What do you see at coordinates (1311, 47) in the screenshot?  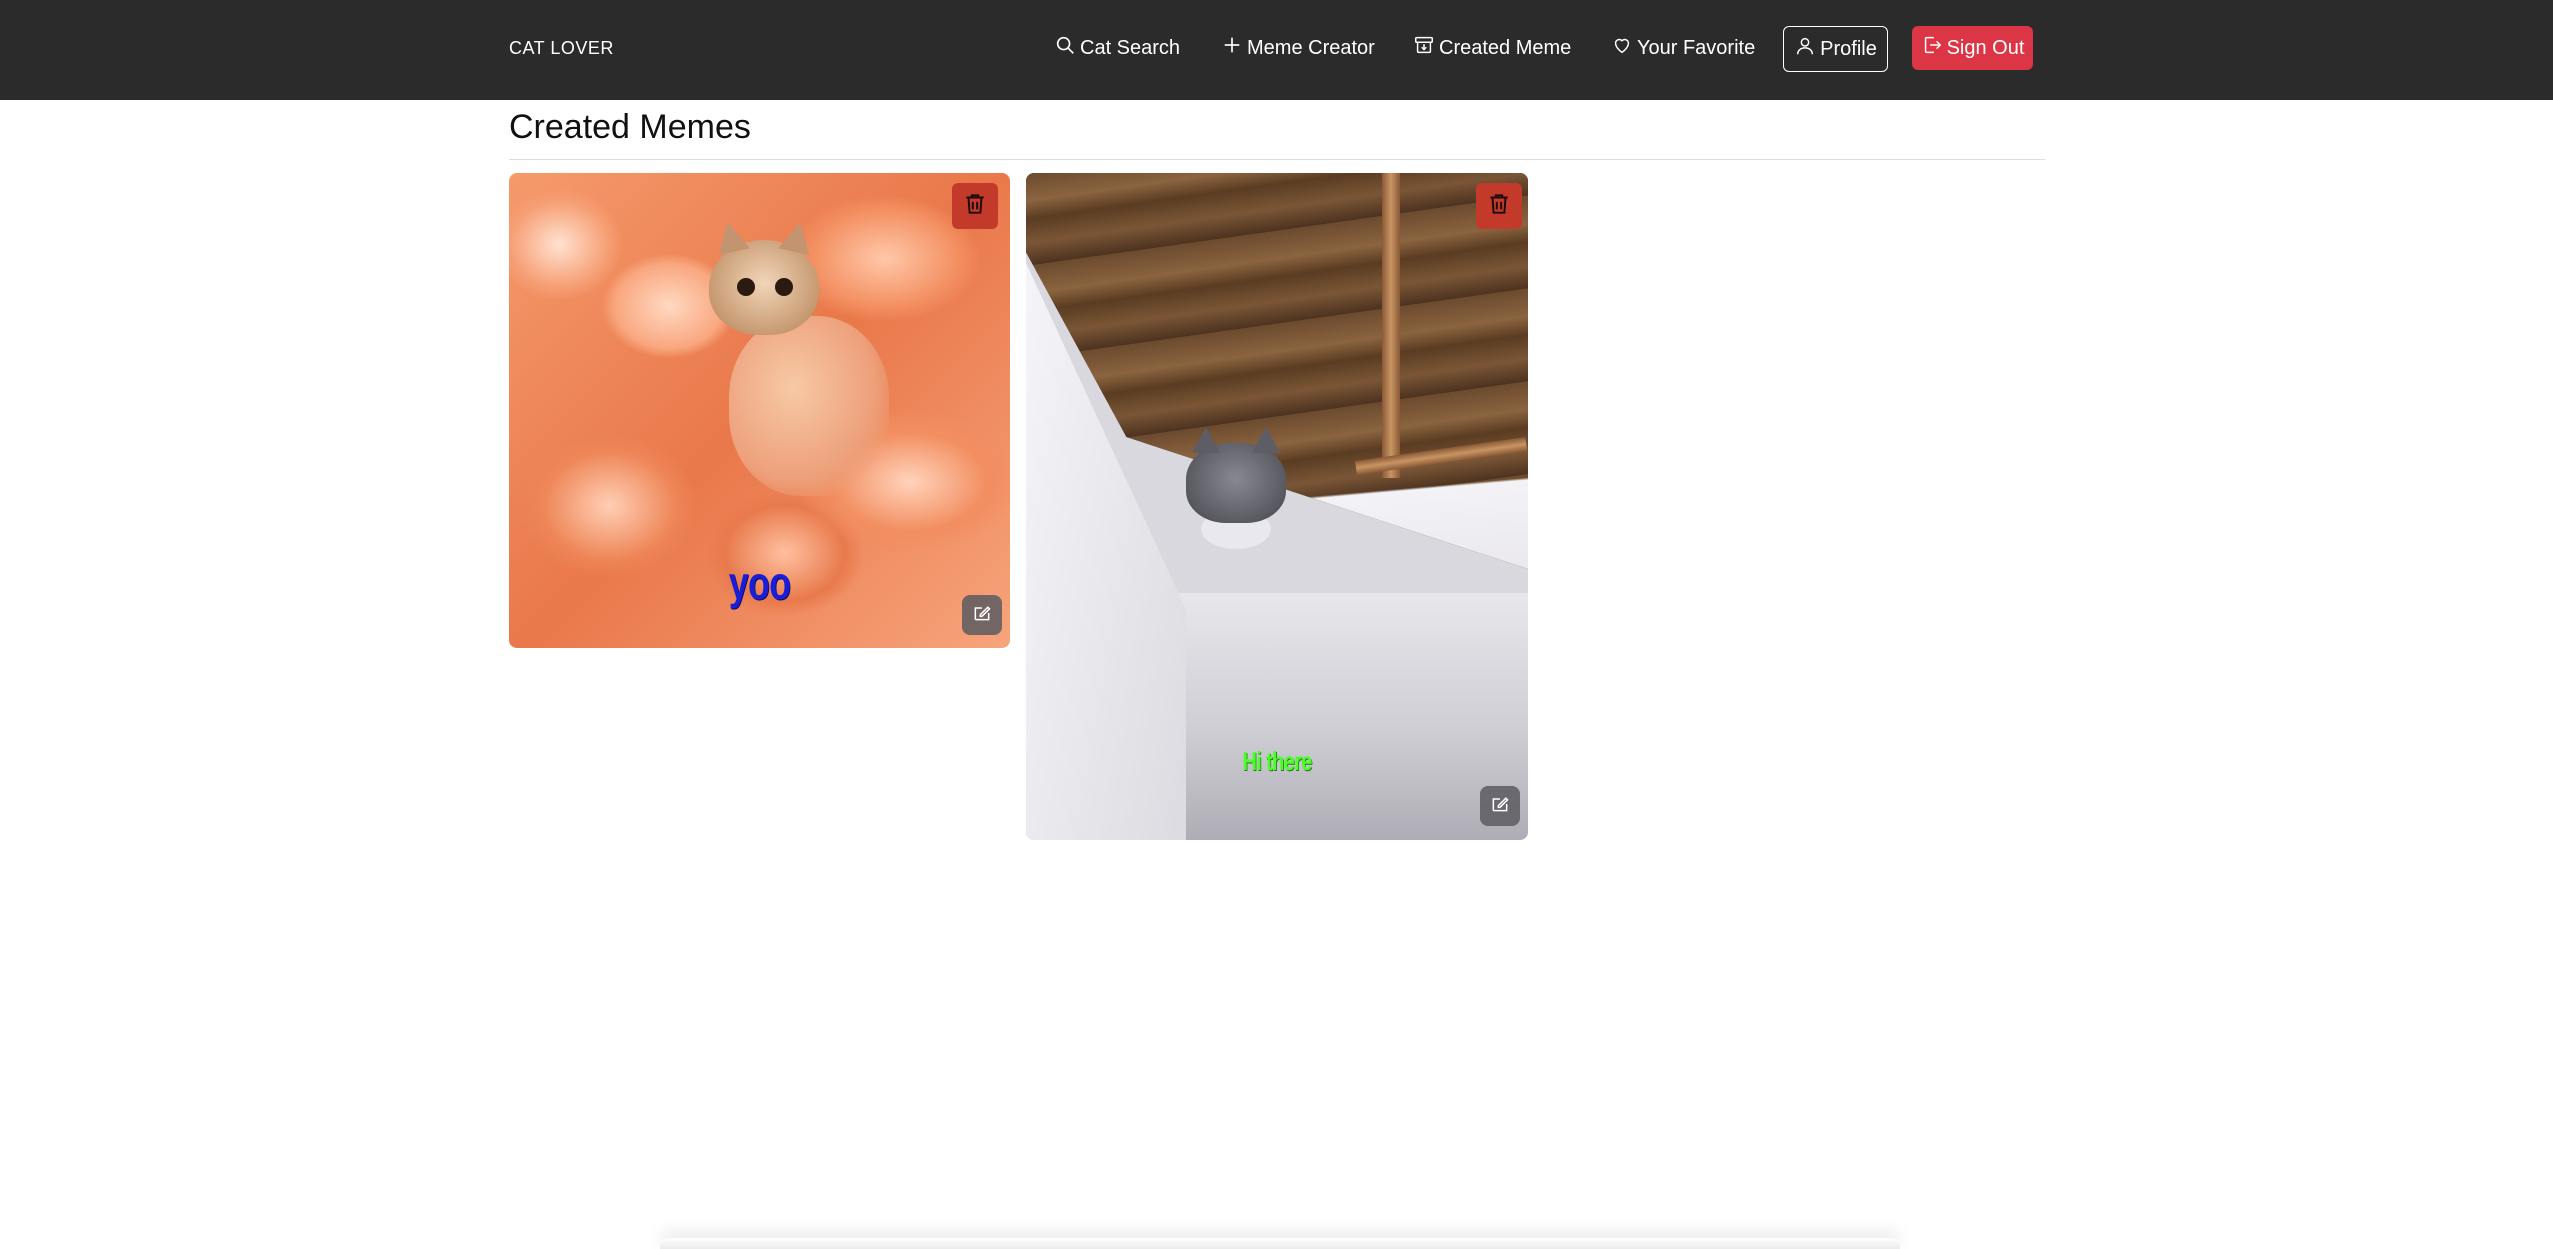 I see `nav-link-label: Meme Creator` at bounding box center [1311, 47].